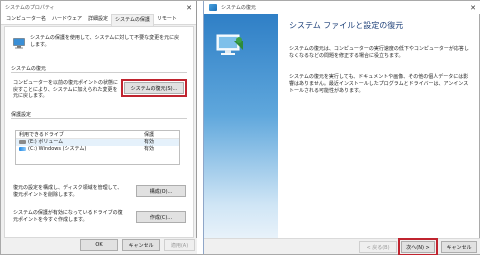 This screenshot has height=255, width=480. What do you see at coordinates (97, 142) in the screenshot?
I see `drive-row: (E:) ボリューム 有効` at bounding box center [97, 142].